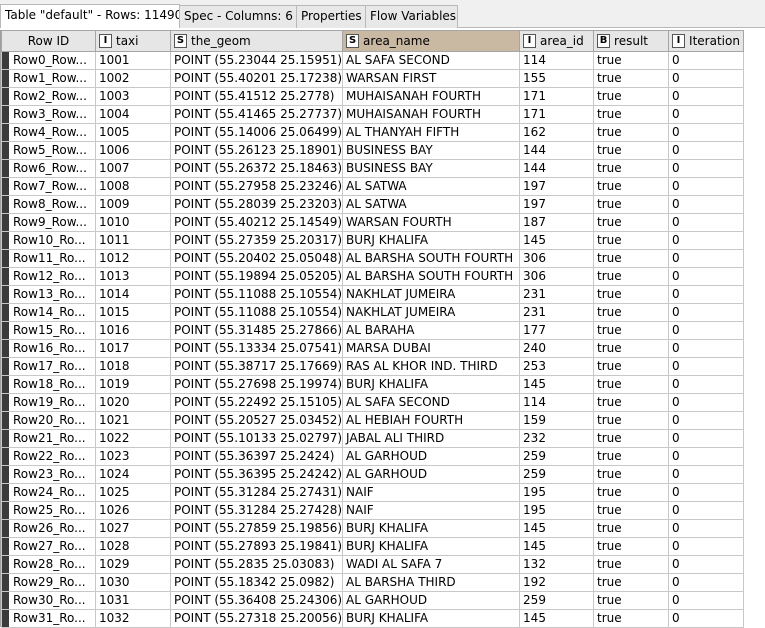  Describe the element at coordinates (256, 348) in the screenshot. I see `geom-cell: POINT (55.13334 25.07541)` at that location.